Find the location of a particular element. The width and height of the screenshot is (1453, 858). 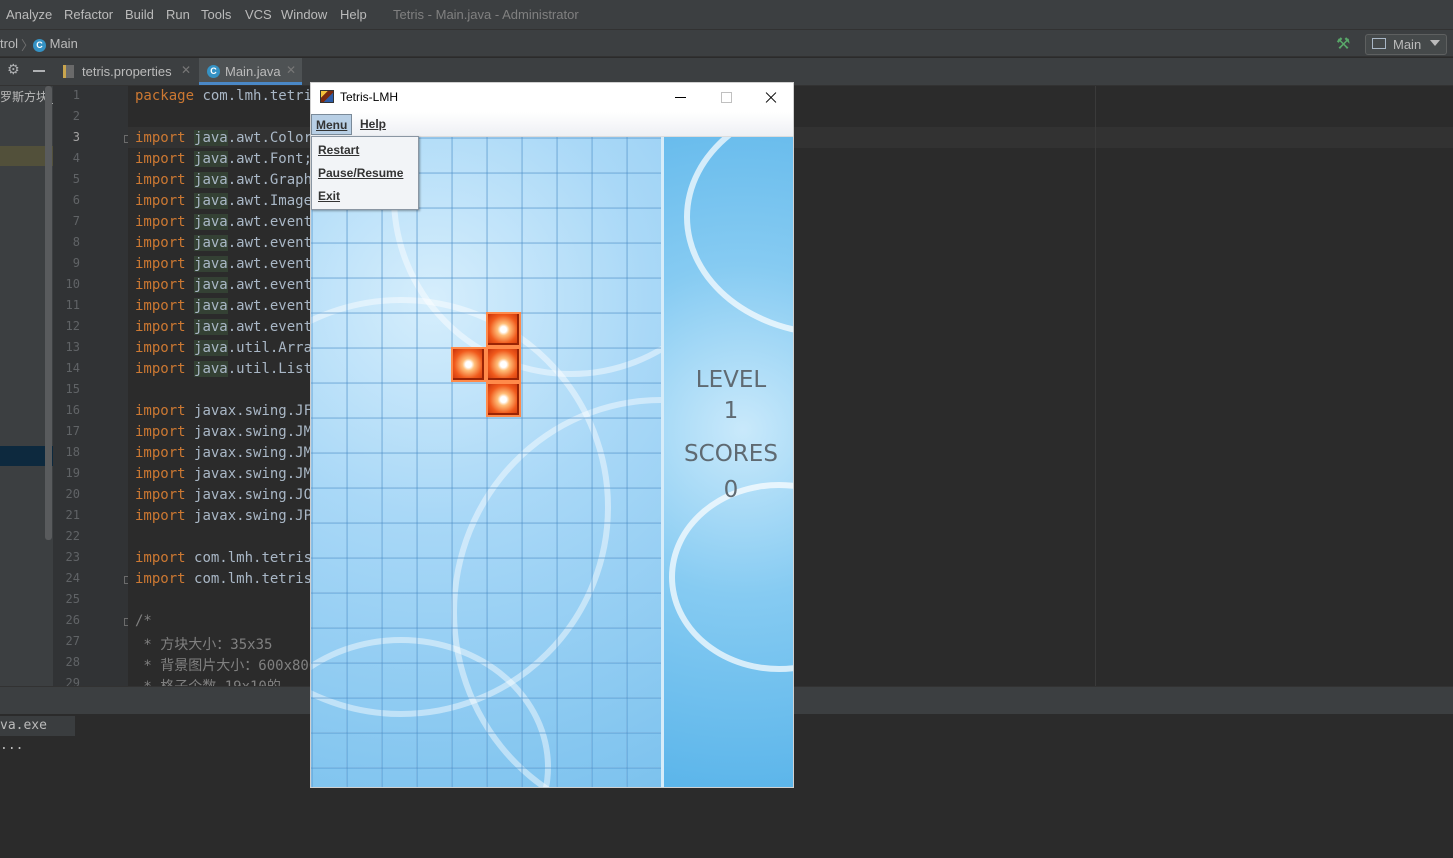

breadcrumb-project: trol is located at coordinates (9, 43).